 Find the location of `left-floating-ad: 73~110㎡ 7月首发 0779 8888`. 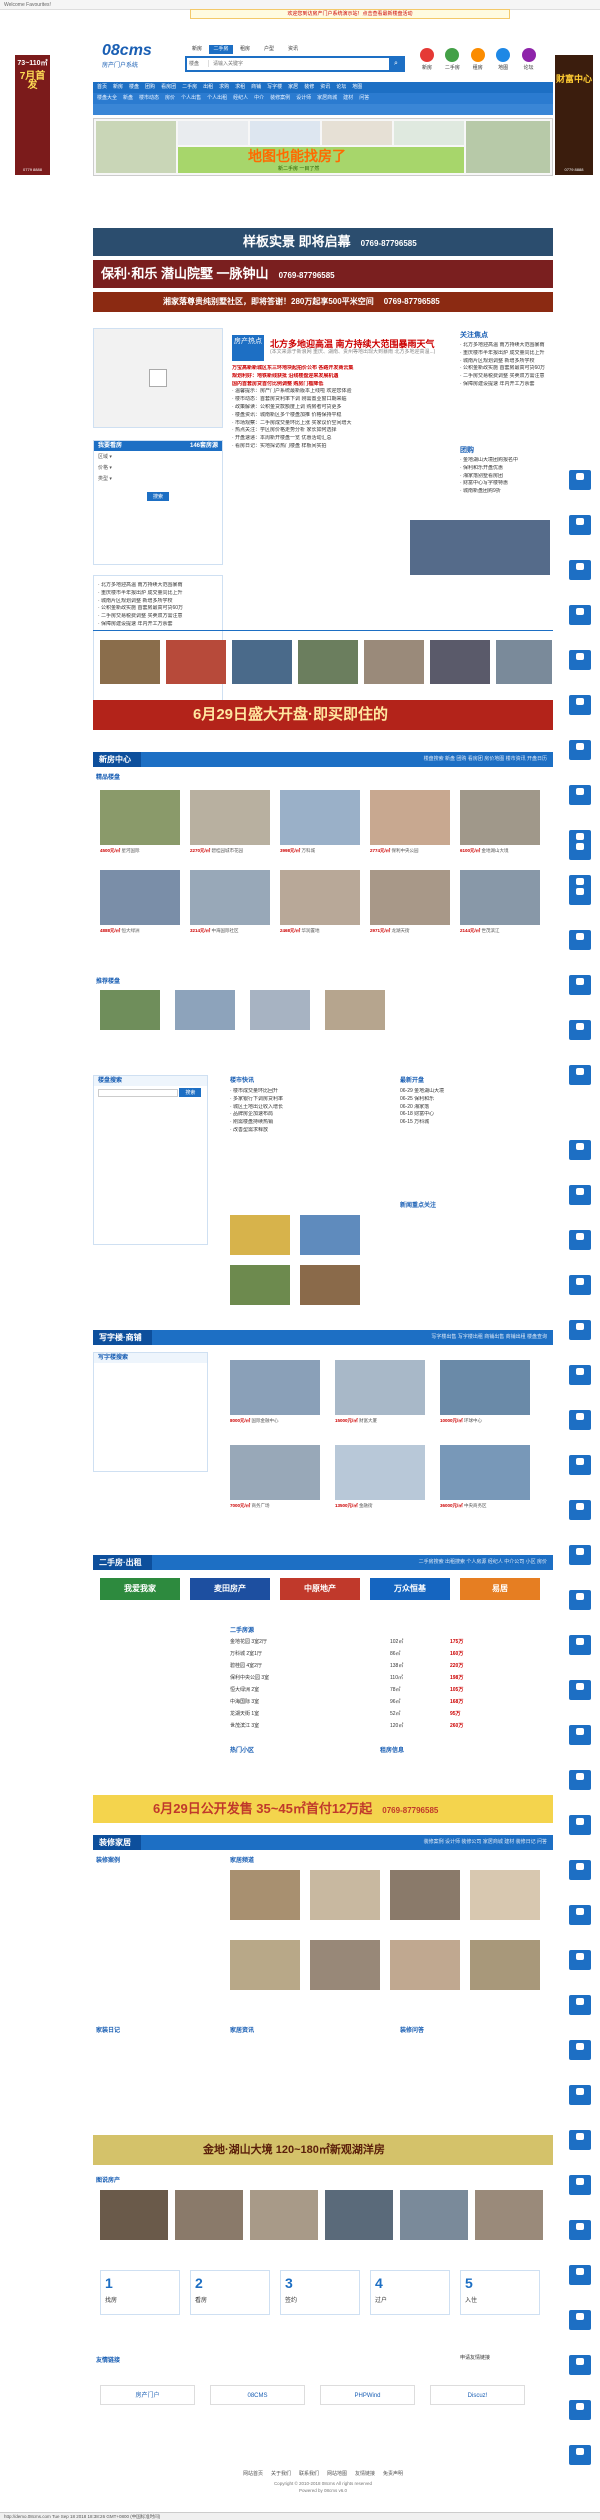

left-floating-ad: 73~110㎡ 7月首发 0779 8888 is located at coordinates (32, 115).